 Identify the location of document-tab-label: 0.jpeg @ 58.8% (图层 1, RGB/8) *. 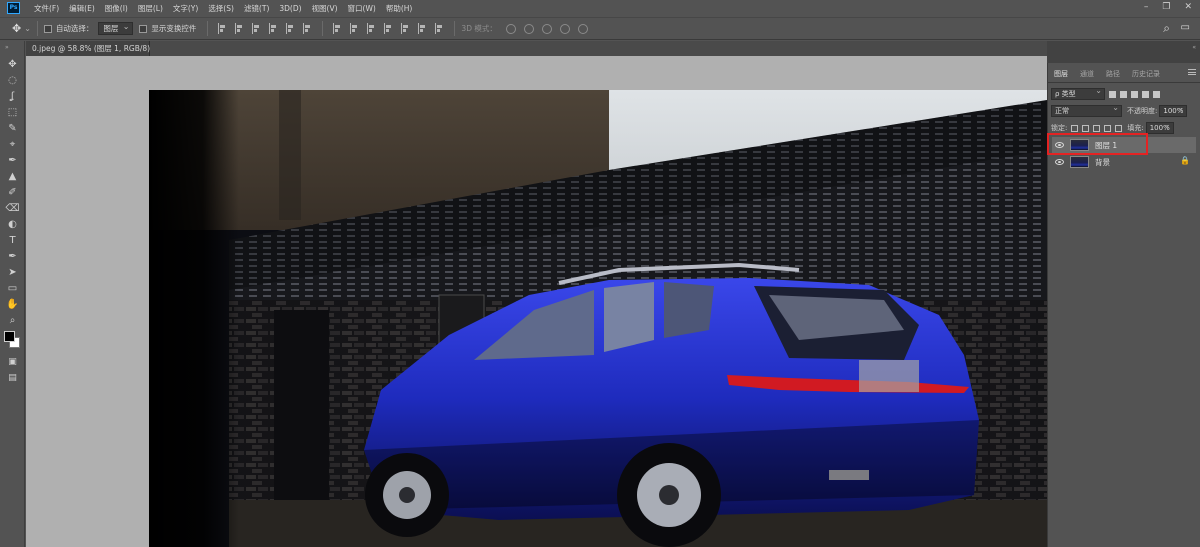
(94, 48).